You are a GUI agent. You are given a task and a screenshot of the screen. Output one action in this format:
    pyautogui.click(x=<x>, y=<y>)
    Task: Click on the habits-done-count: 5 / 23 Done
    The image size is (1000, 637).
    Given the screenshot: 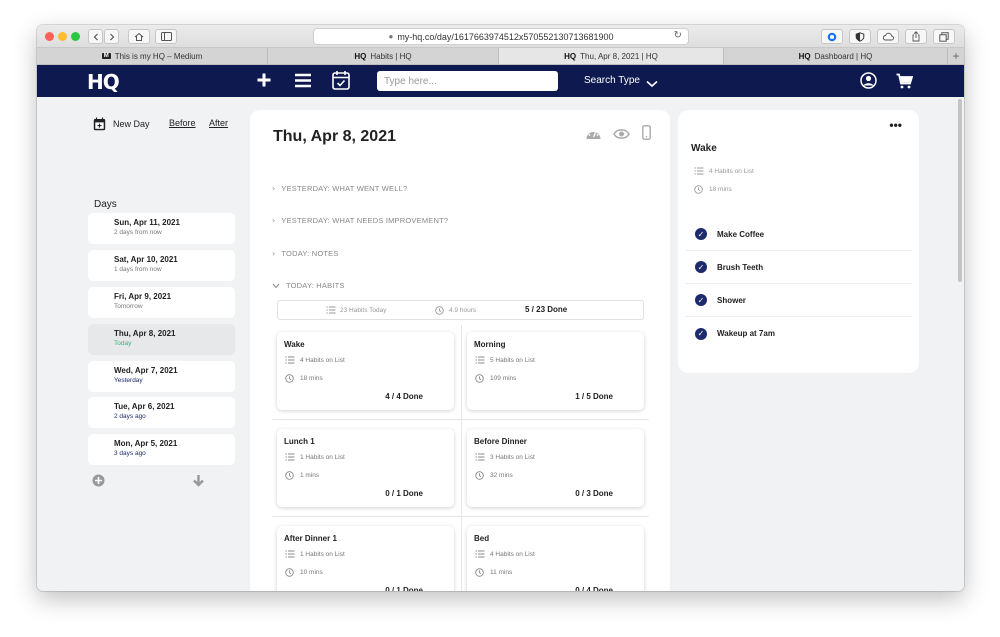 What is the action you would take?
    pyautogui.click(x=546, y=309)
    